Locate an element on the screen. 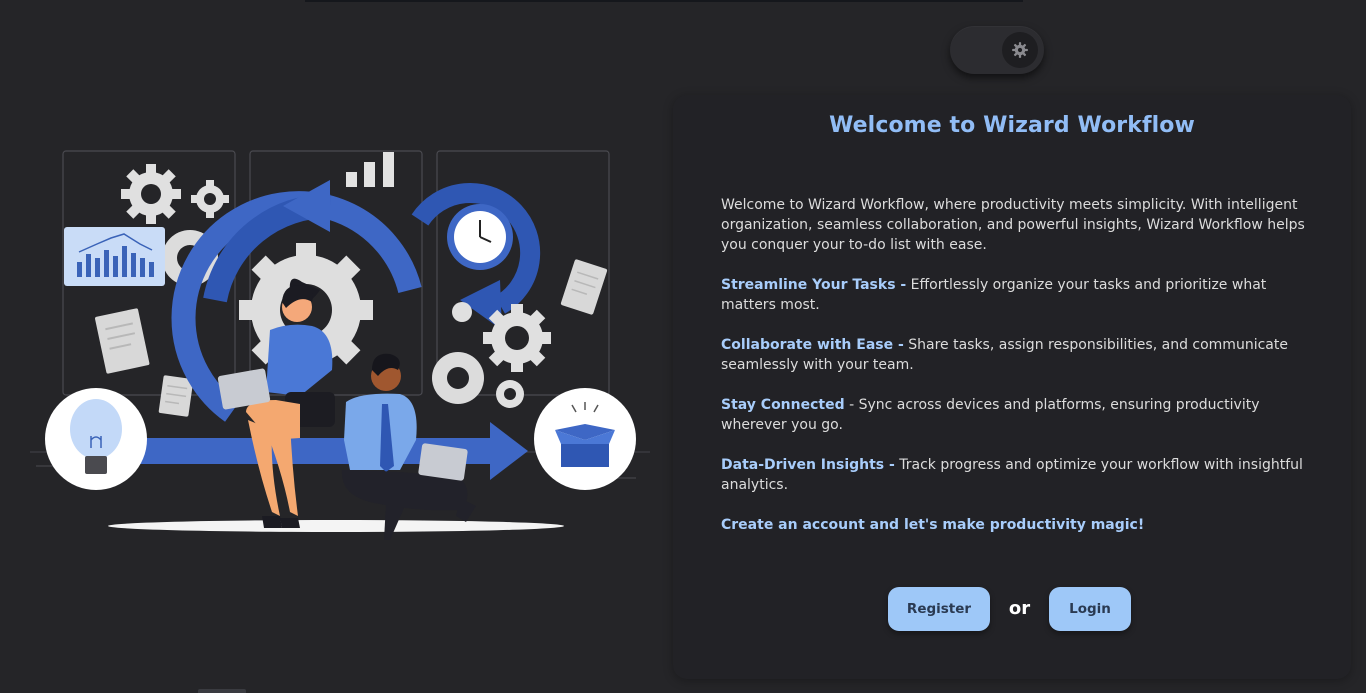 The image size is (1366, 693). register-button: Register is located at coordinates (939, 609).